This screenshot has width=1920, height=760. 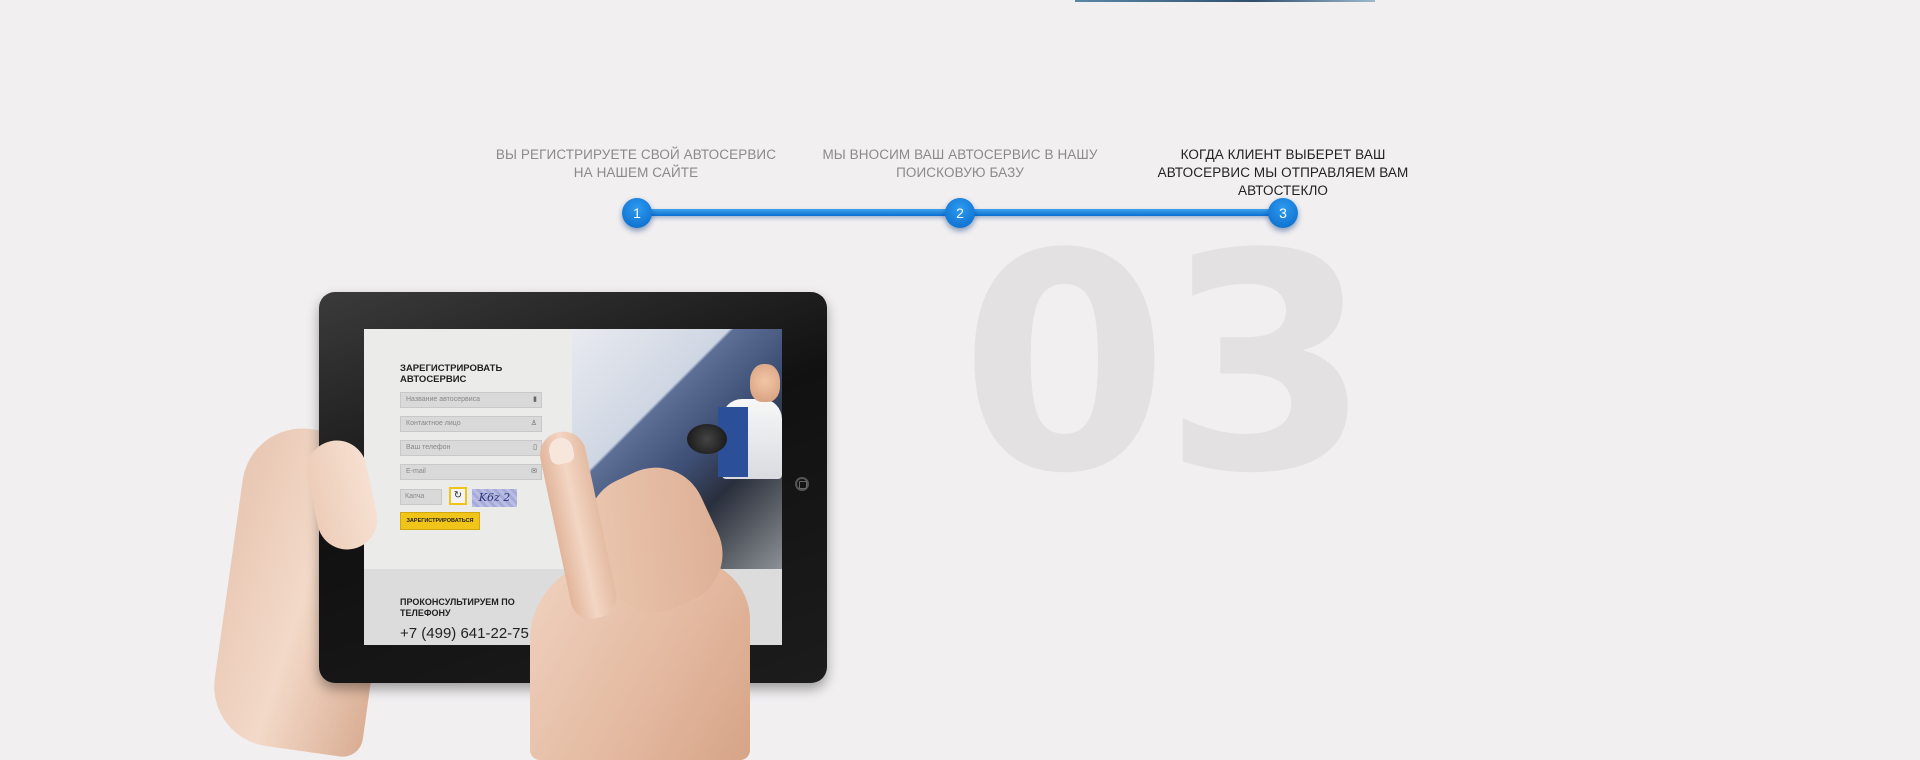 I want to click on step-dot-1: 1, so click(x=637, y=213).